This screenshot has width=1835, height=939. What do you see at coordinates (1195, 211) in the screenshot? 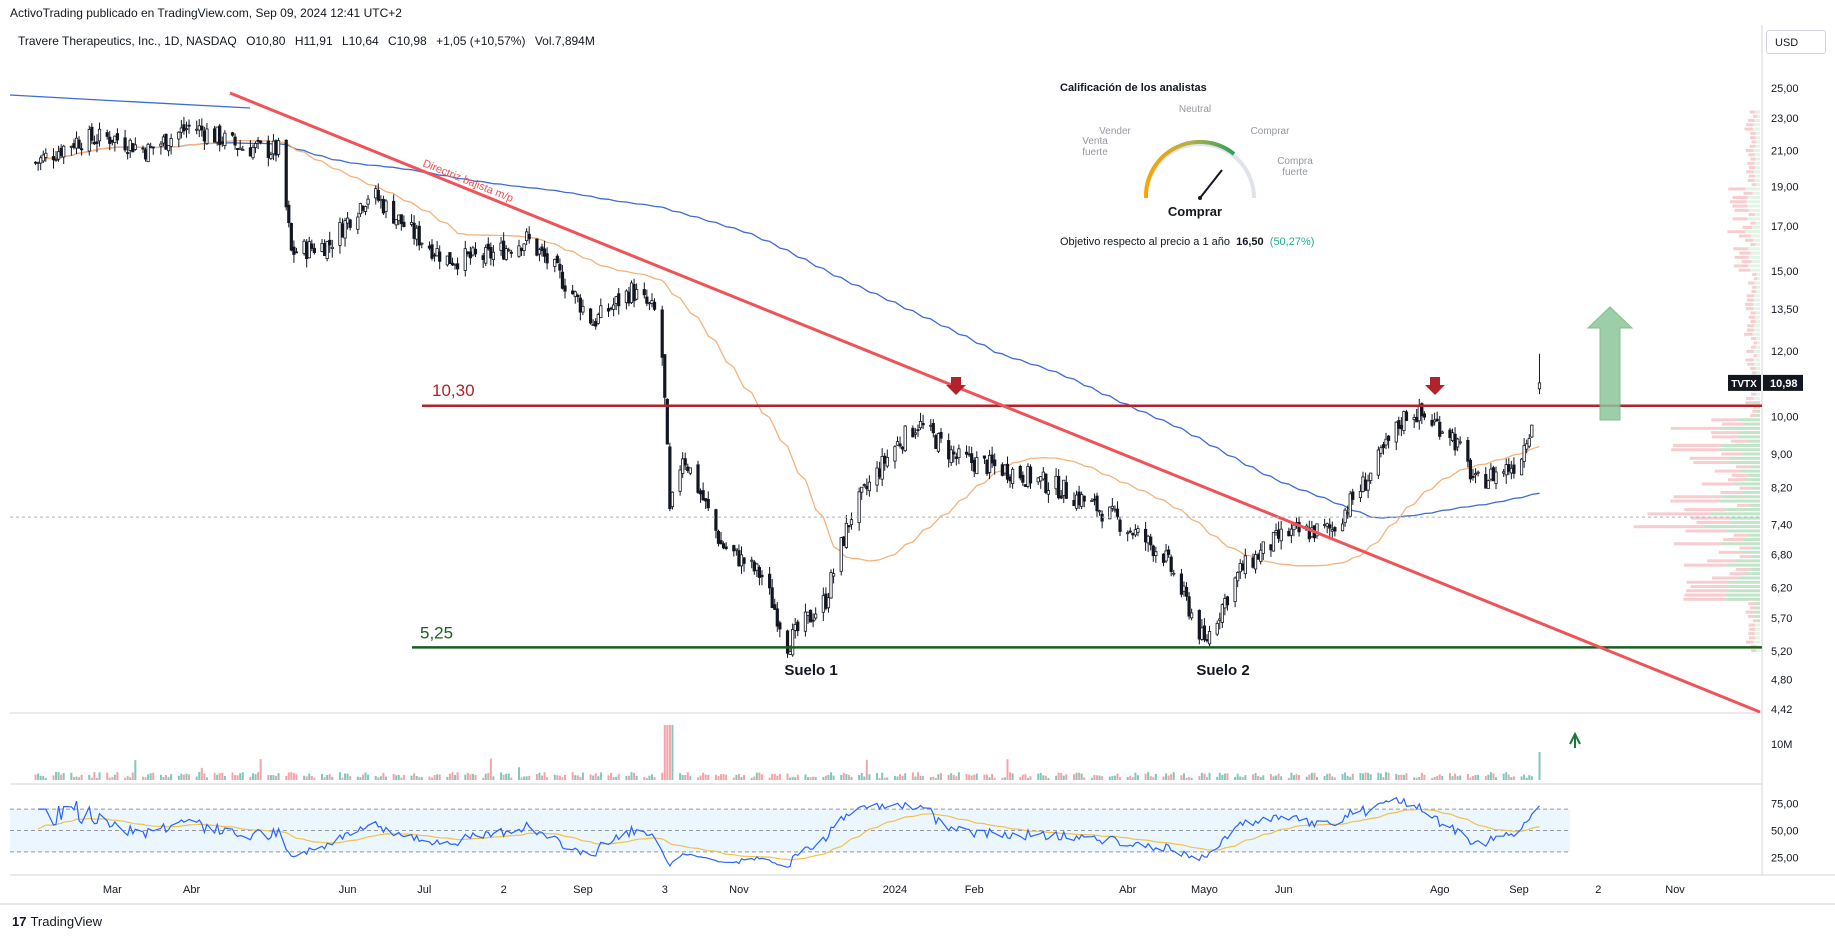
I see `analyst-verdict: Comprar` at bounding box center [1195, 211].